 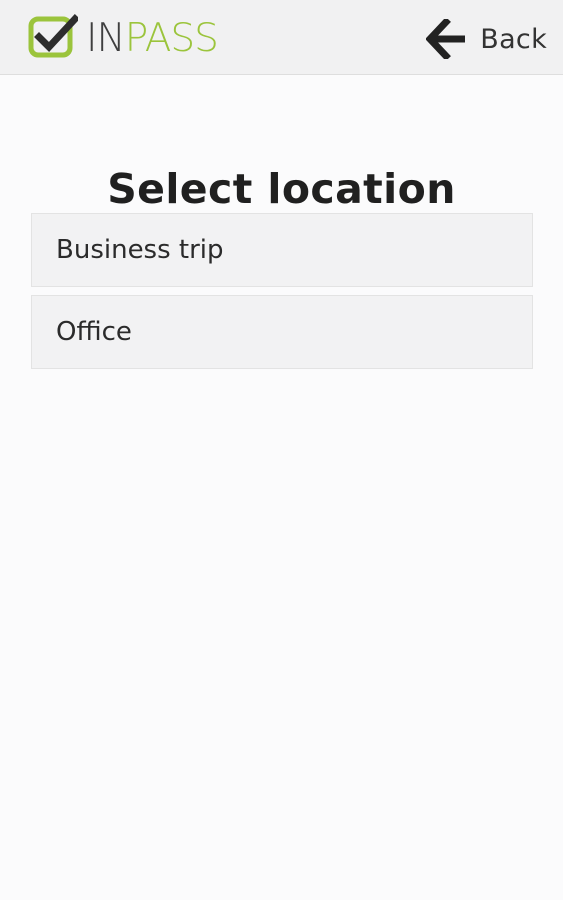 What do you see at coordinates (106, 38) in the screenshot?
I see `logo-wordmark-prefix: IN` at bounding box center [106, 38].